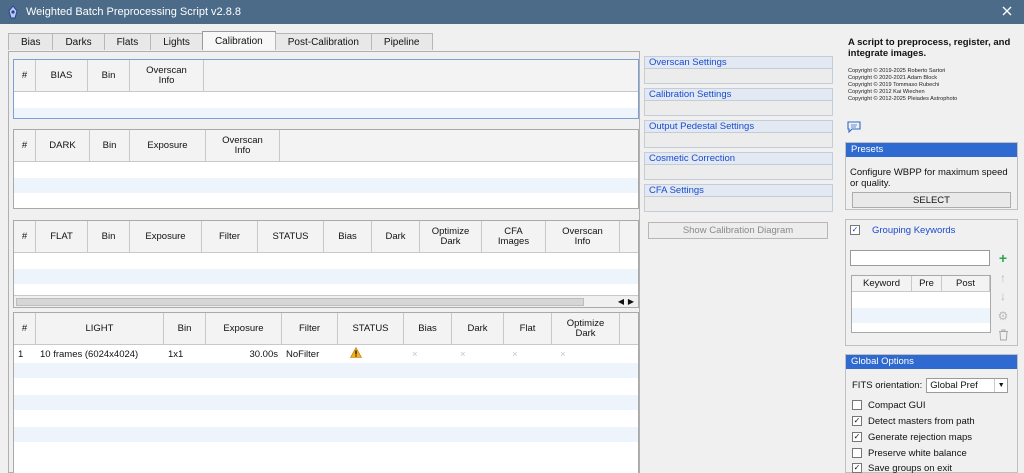 The image size is (1024, 473). Describe the element at coordinates (176, 354) in the screenshot. I see `light-bin: 1x1` at that location.